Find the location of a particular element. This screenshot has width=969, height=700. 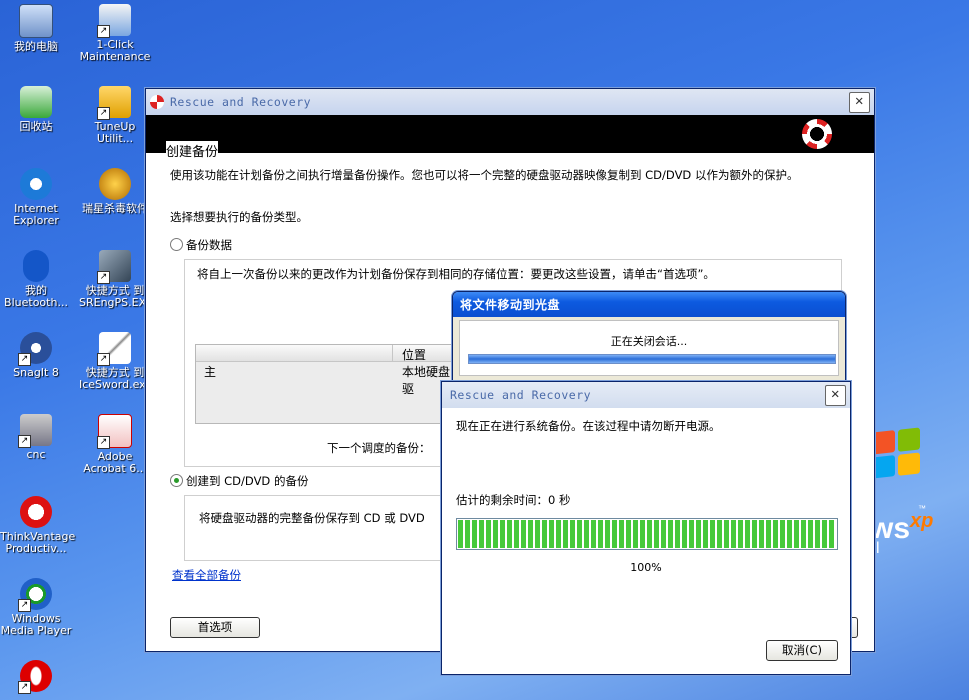

backup-progress-bar is located at coordinates (647, 534).